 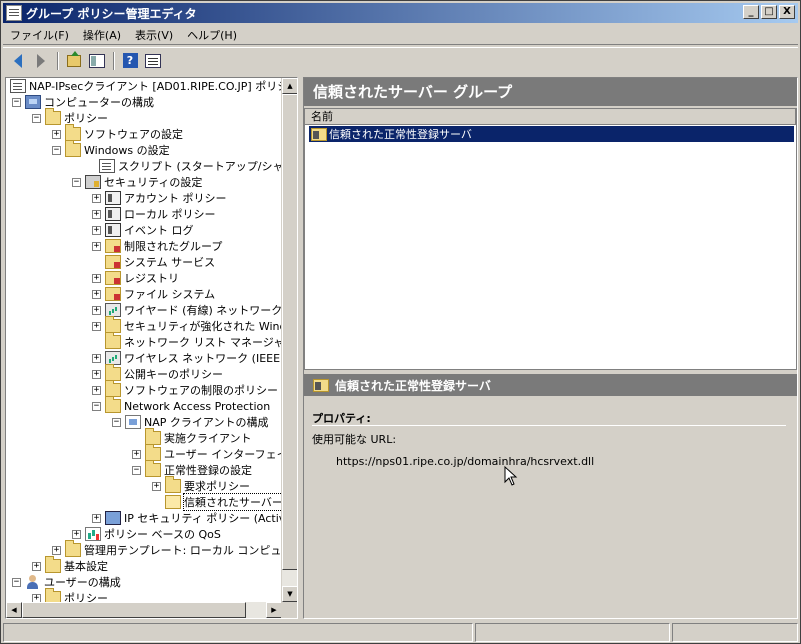 I want to click on scroll-corner, so click(x=289, y=610).